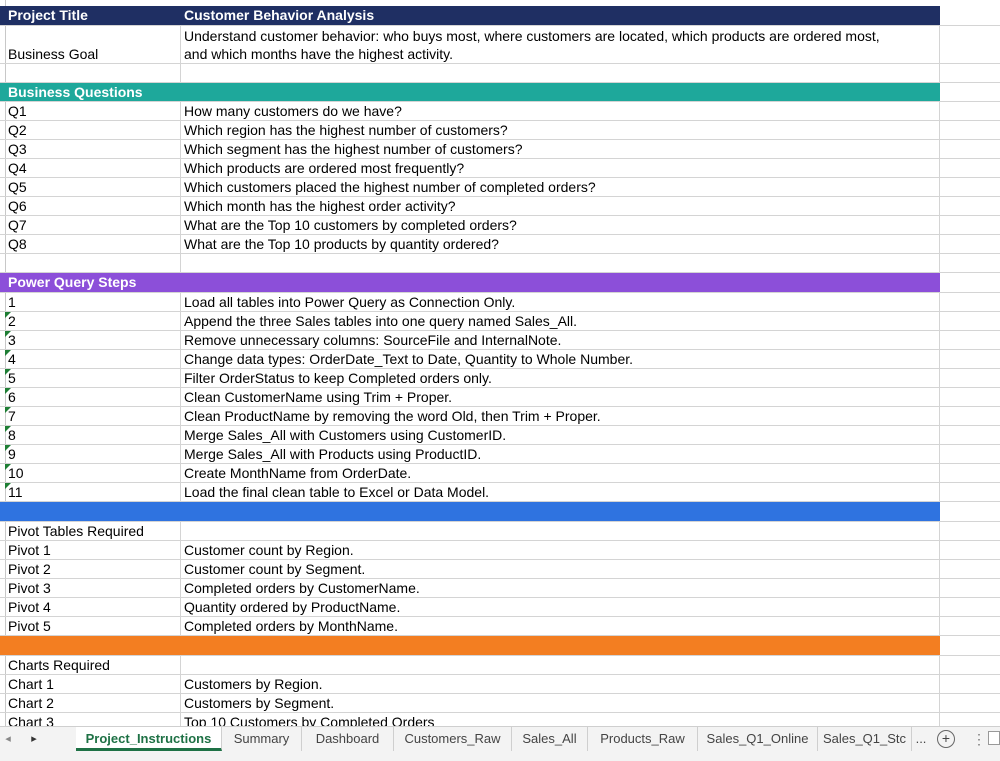  Describe the element at coordinates (560, 719) in the screenshot. I see `chart-text: Top 10 Customers by Completed Orders` at that location.